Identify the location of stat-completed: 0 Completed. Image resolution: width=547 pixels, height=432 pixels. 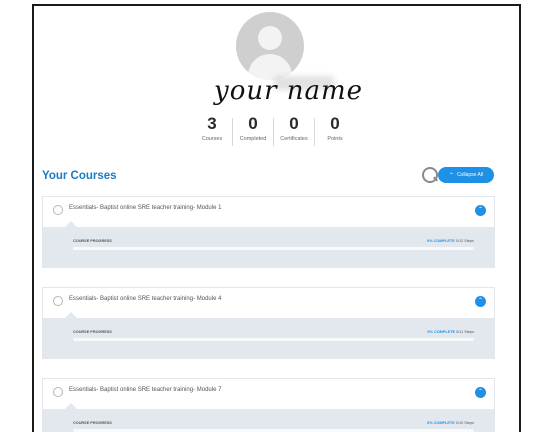
(253, 130).